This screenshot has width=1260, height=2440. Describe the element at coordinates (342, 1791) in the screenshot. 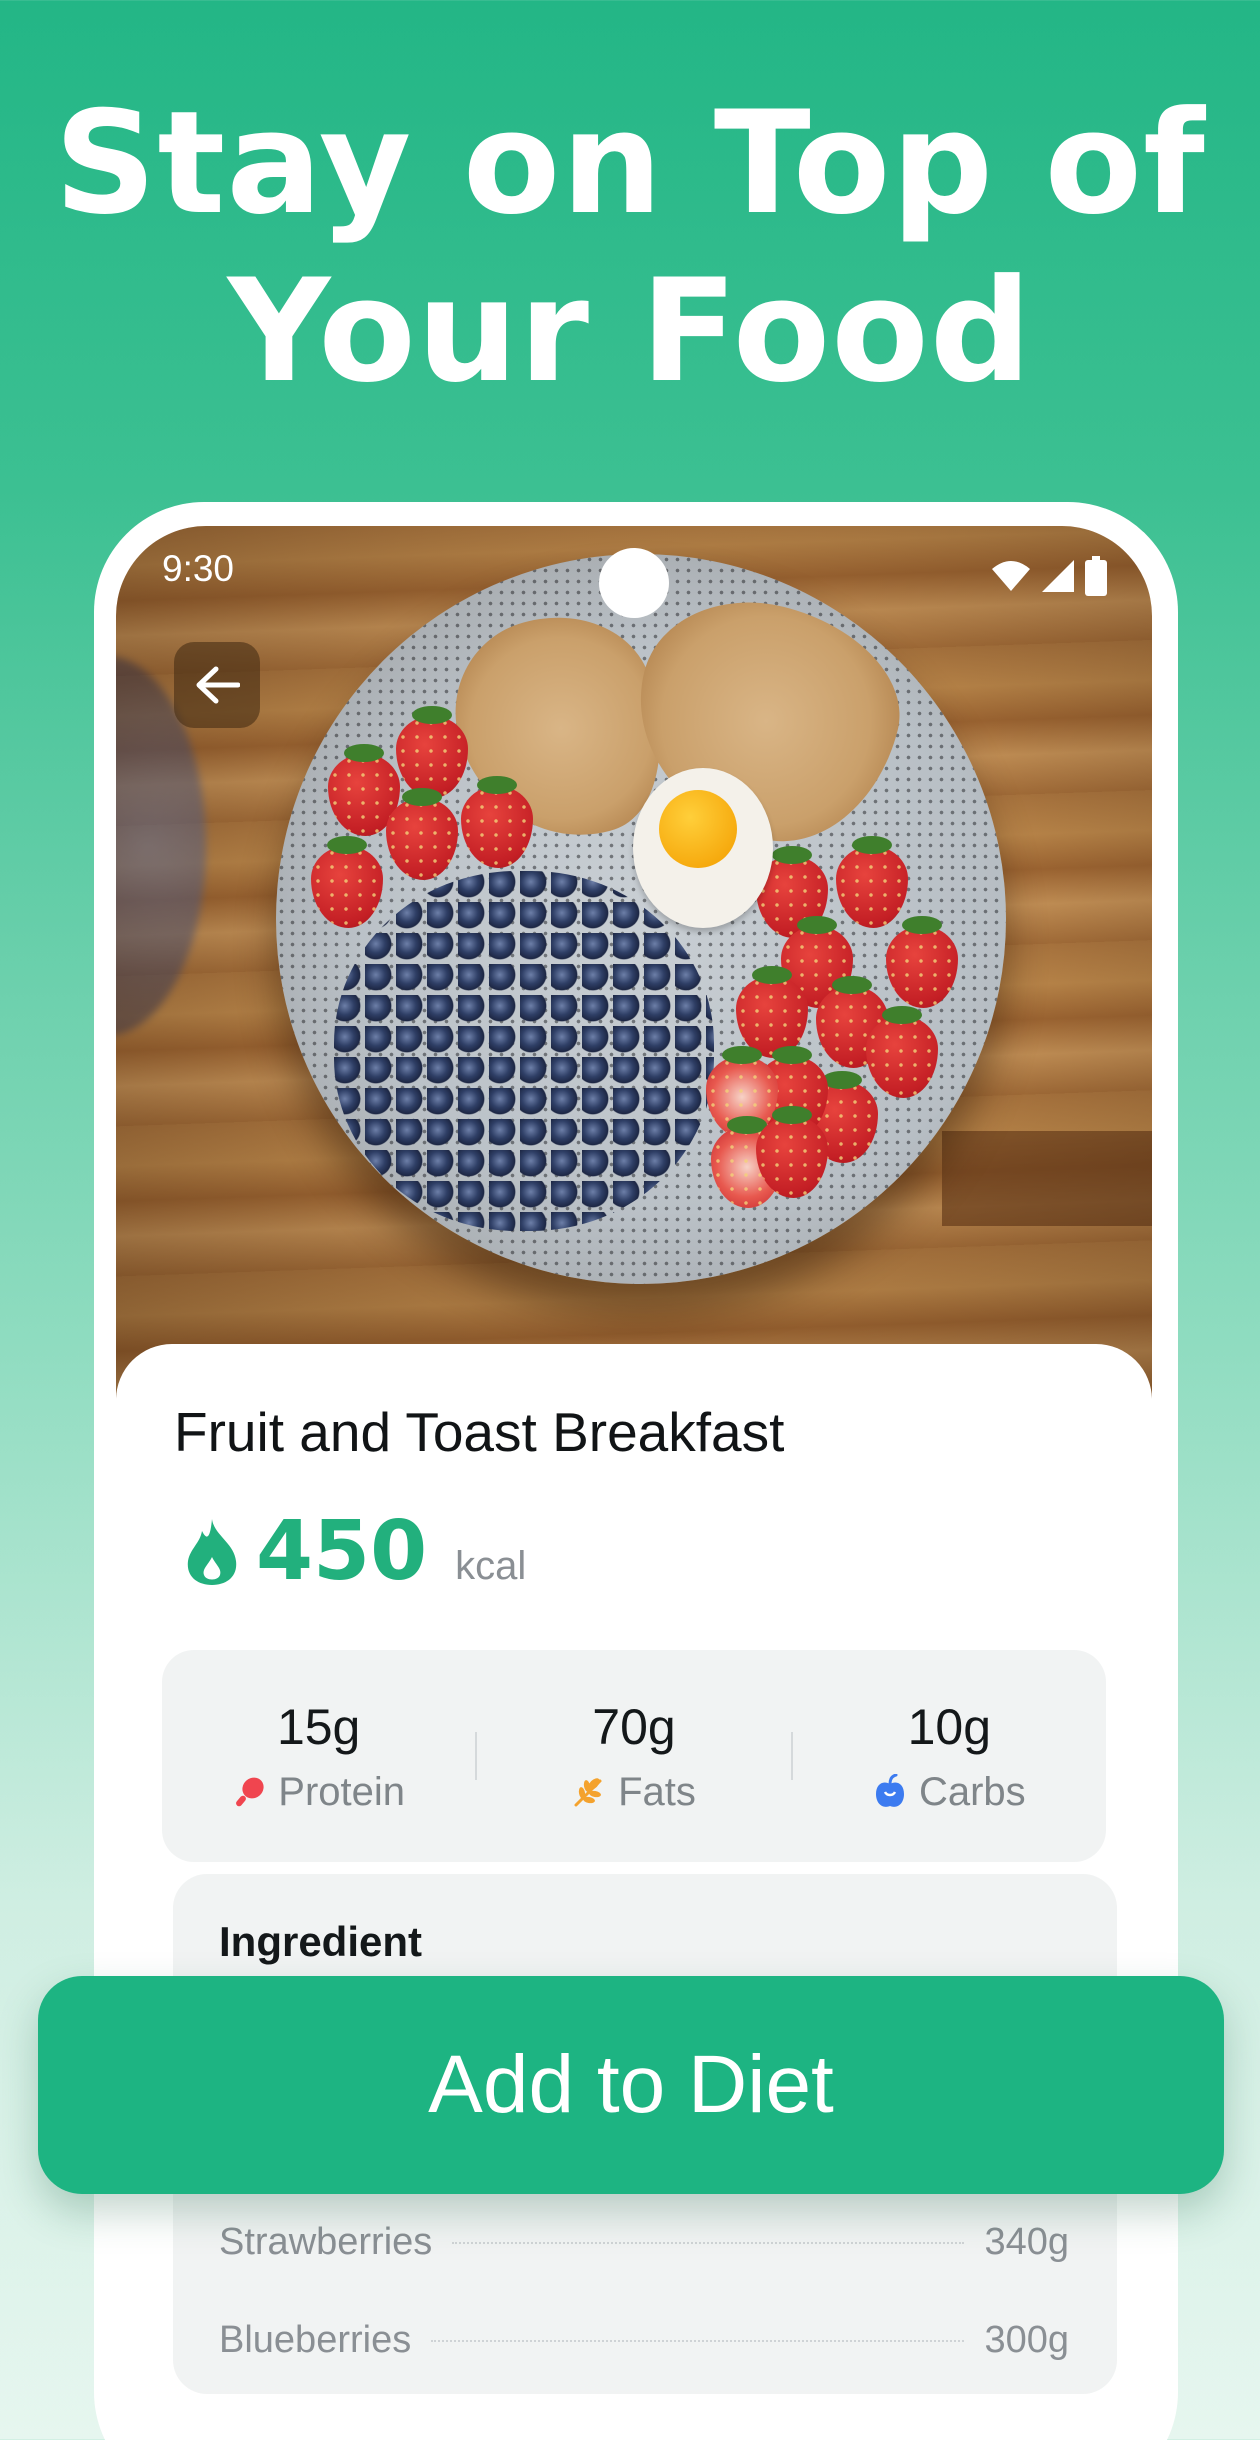

I see `macro-label: Protein` at that location.